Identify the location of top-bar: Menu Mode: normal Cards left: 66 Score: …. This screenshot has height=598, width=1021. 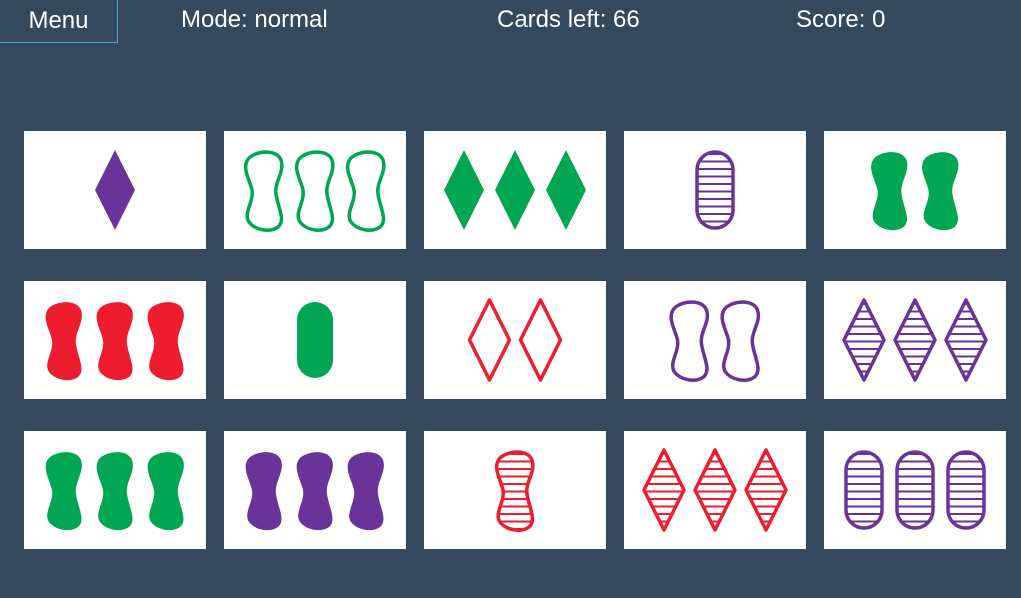
(510, 22).